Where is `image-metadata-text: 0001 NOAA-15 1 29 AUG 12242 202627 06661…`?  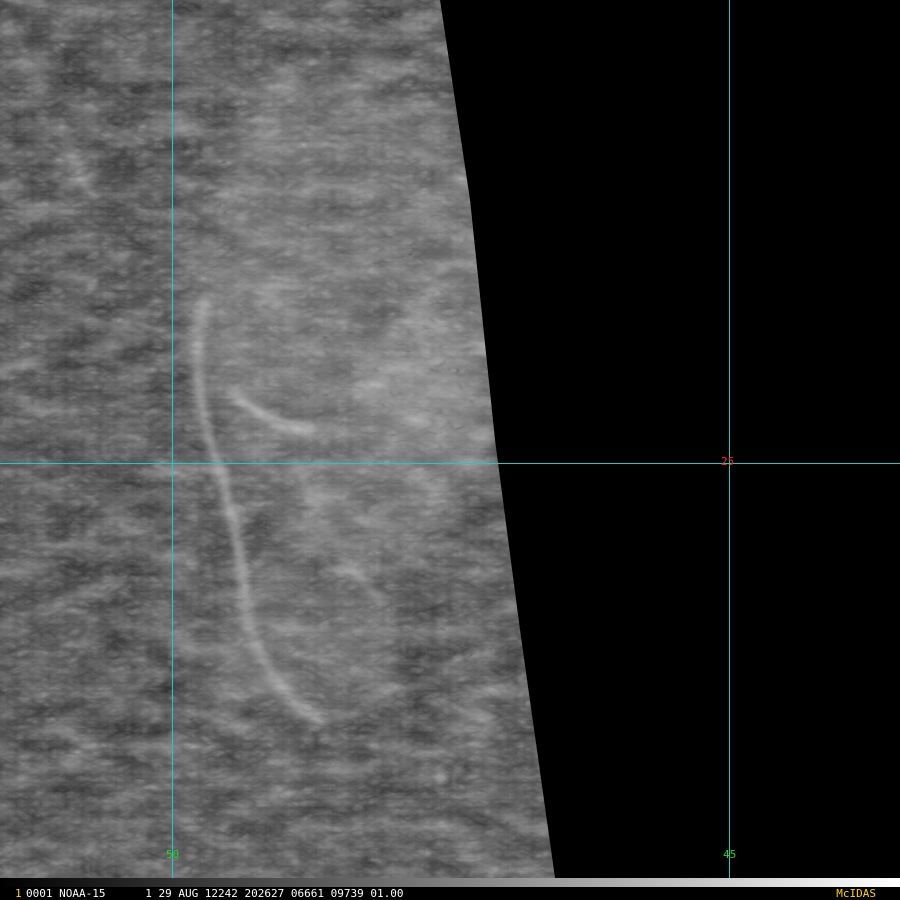 image-metadata-text: 0001 NOAA-15 1 29 AUG 12242 202627 06661… is located at coordinates (215, 893).